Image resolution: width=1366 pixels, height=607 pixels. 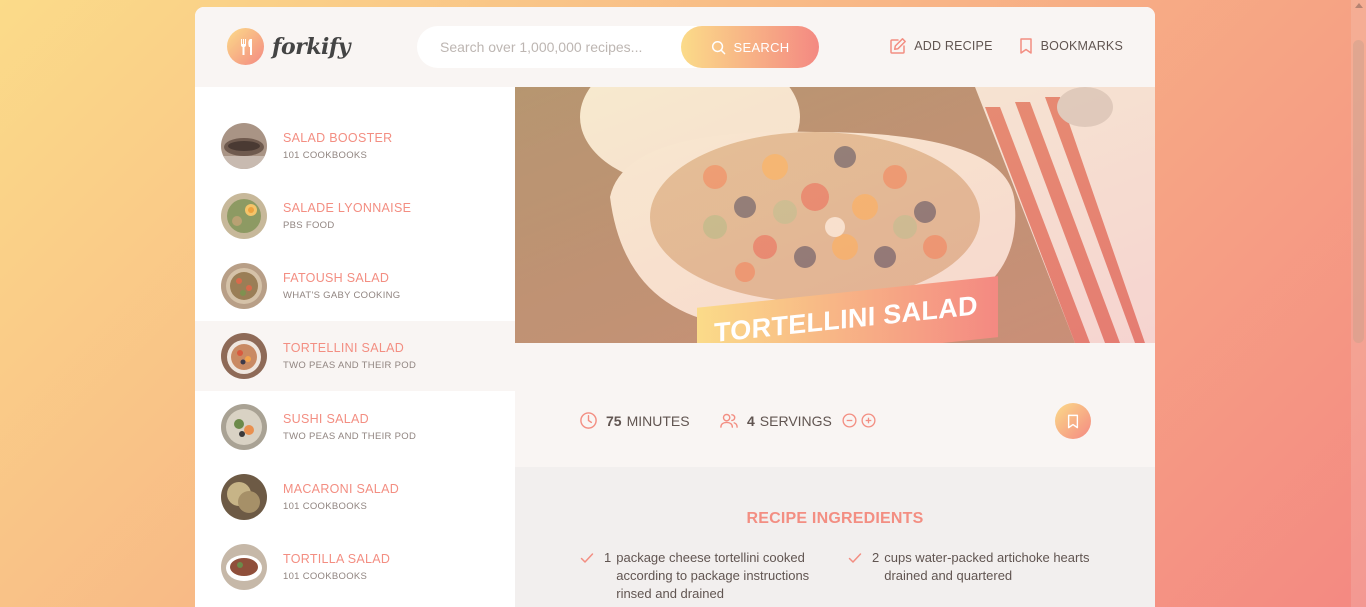 I want to click on recipe-servings: 4 SERVINGS, so click(x=797, y=420).